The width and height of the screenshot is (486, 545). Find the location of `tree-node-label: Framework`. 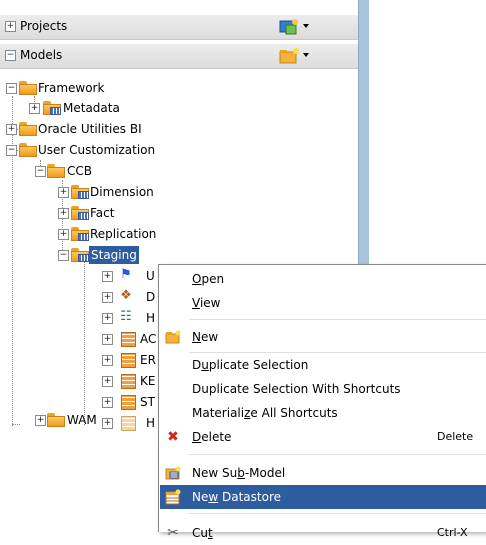

tree-node-label: Framework is located at coordinates (71, 88).